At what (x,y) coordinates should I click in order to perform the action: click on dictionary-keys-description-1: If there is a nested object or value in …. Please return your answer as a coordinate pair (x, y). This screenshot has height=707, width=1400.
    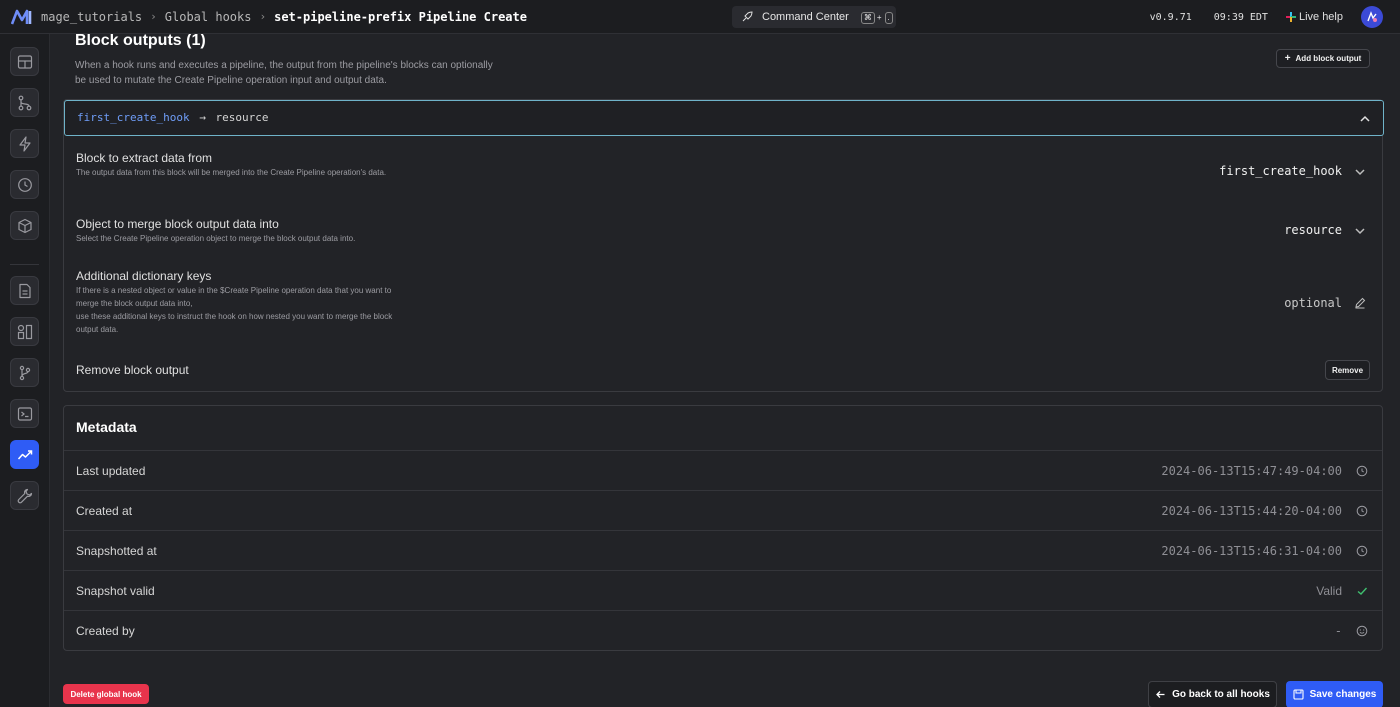
    Looking at the image, I should click on (234, 297).